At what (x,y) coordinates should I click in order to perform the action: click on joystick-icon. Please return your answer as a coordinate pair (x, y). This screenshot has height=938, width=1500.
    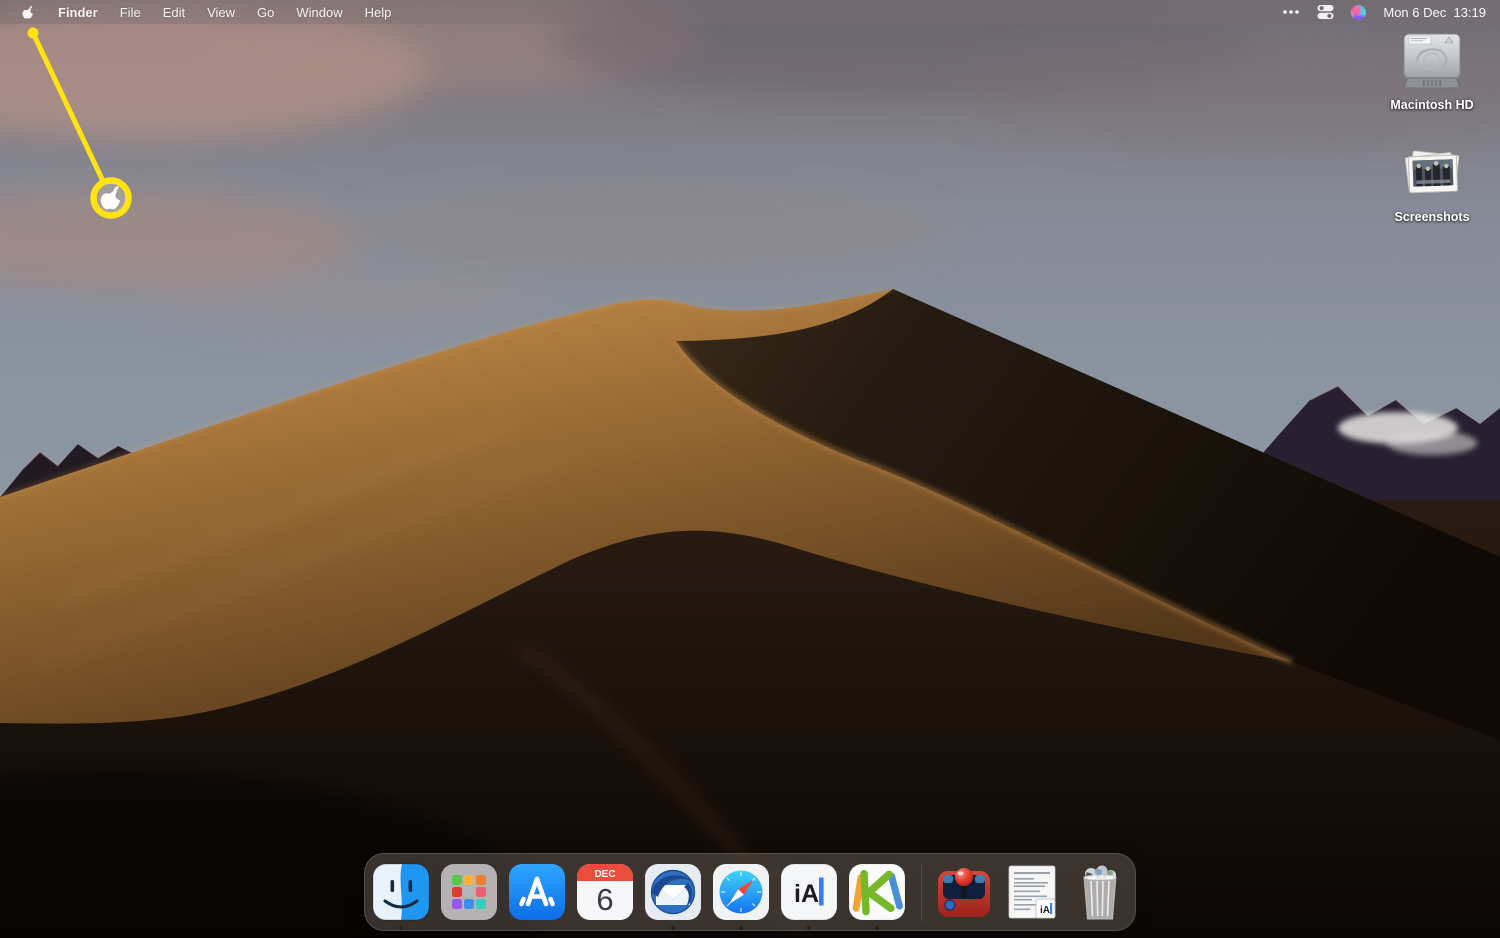
    Looking at the image, I should click on (963, 892).